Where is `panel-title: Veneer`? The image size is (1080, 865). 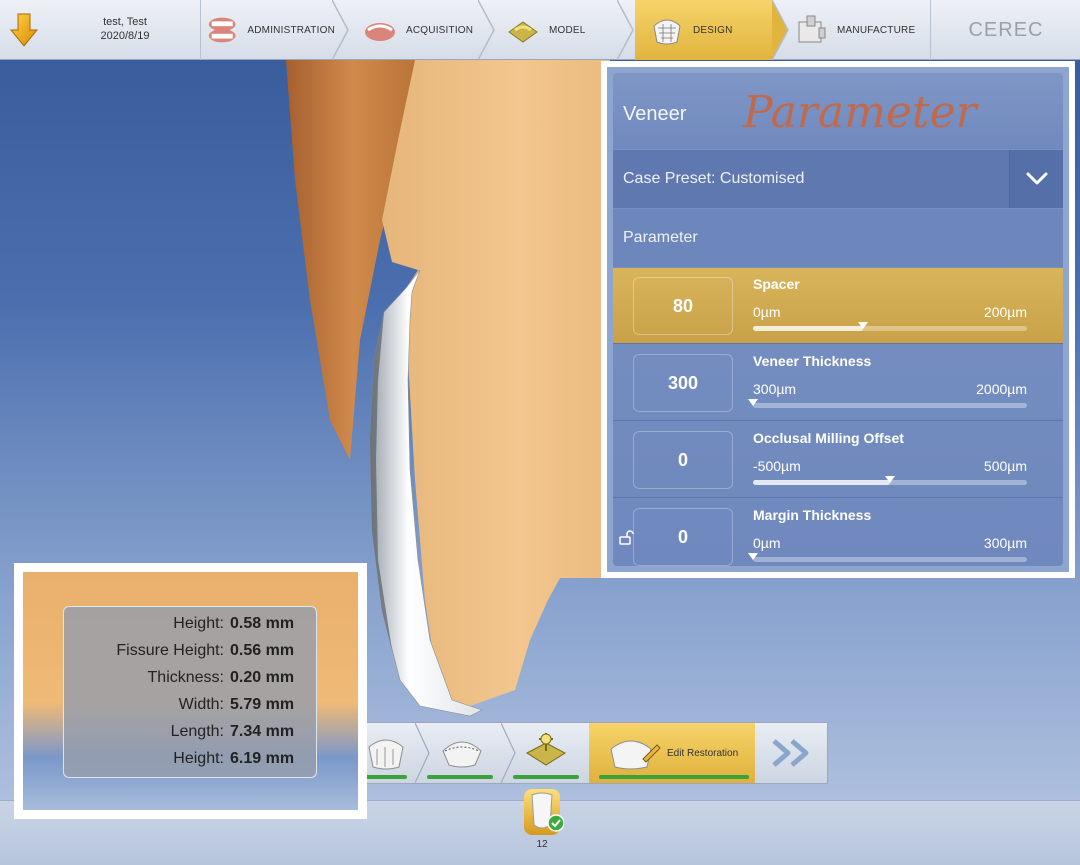
panel-title: Veneer is located at coordinates (655, 114).